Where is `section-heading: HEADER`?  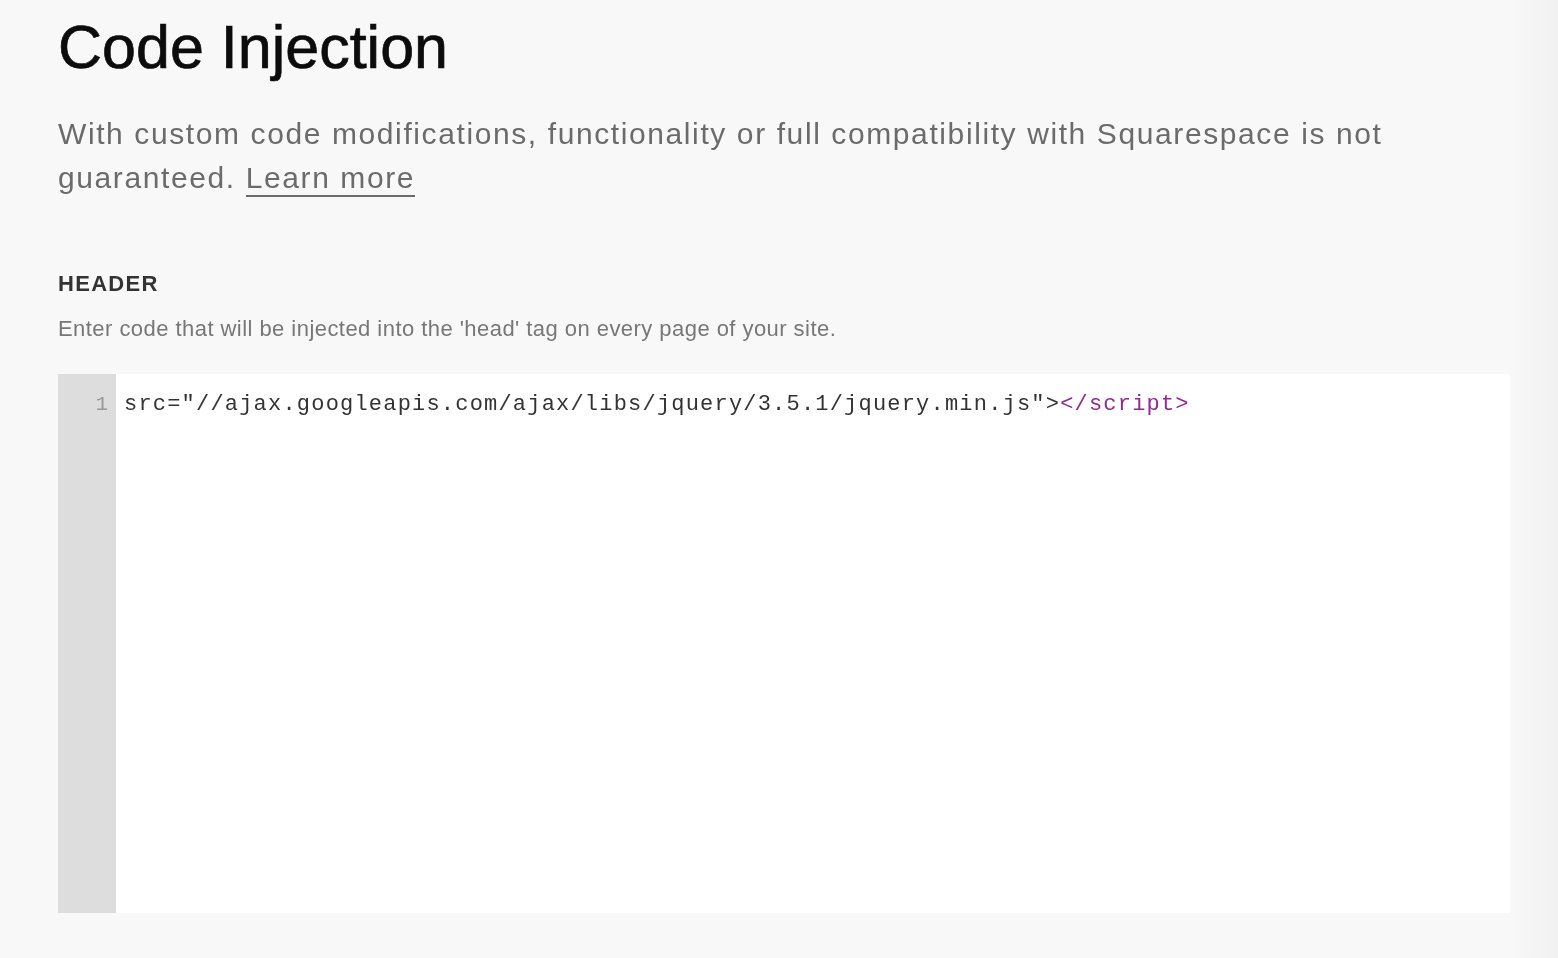
section-heading: HEADER is located at coordinates (109, 284).